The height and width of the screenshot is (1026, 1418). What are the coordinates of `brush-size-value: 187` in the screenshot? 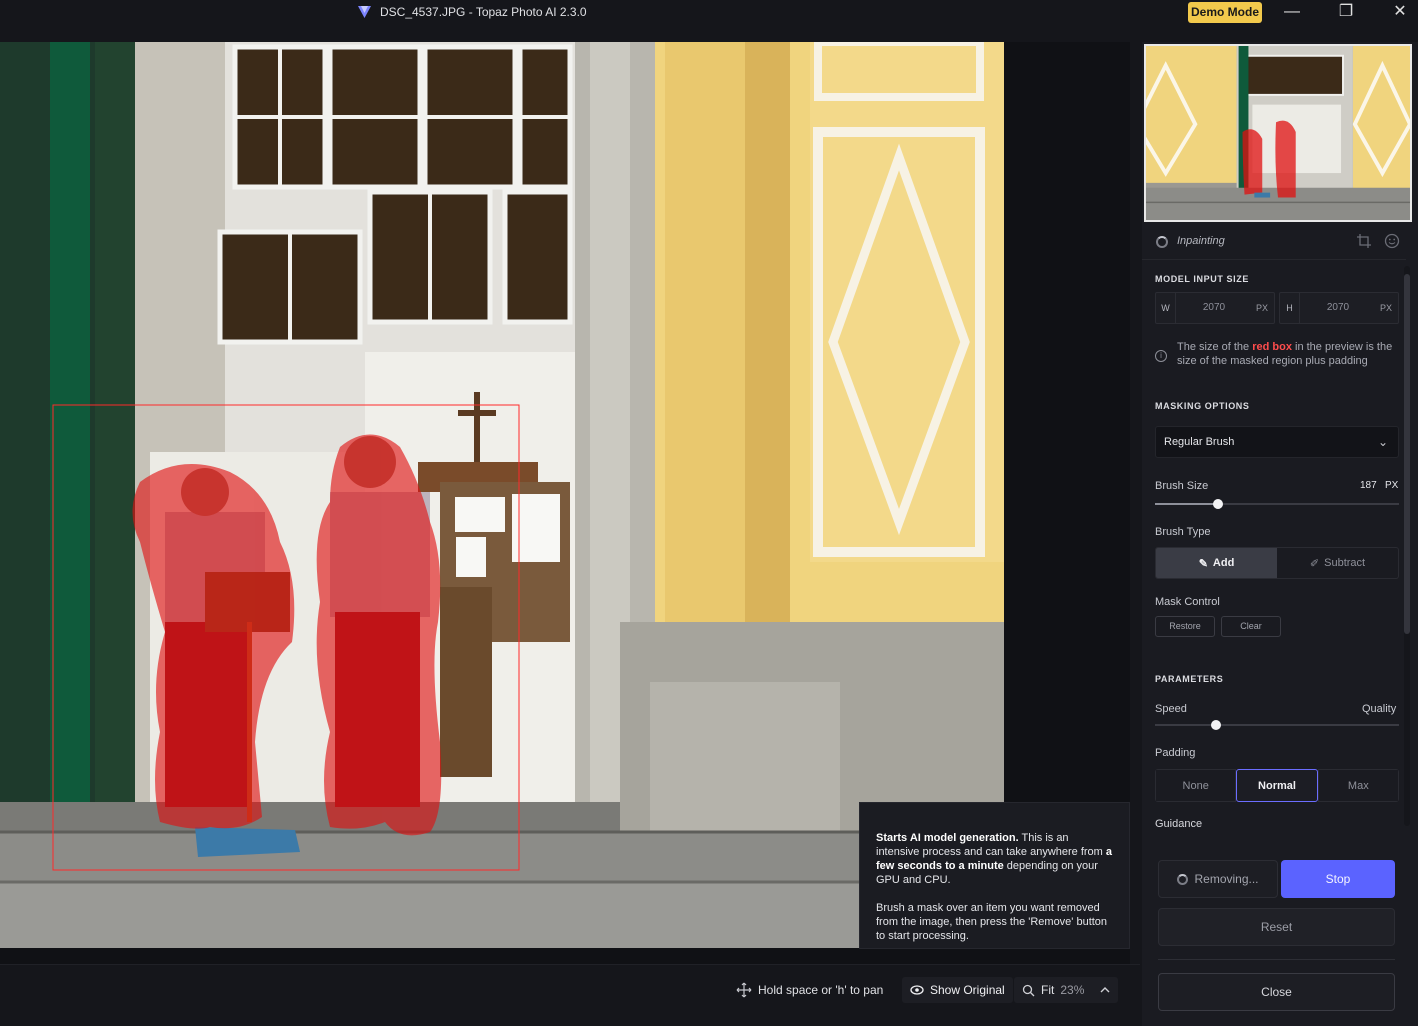 It's located at (1368, 485).